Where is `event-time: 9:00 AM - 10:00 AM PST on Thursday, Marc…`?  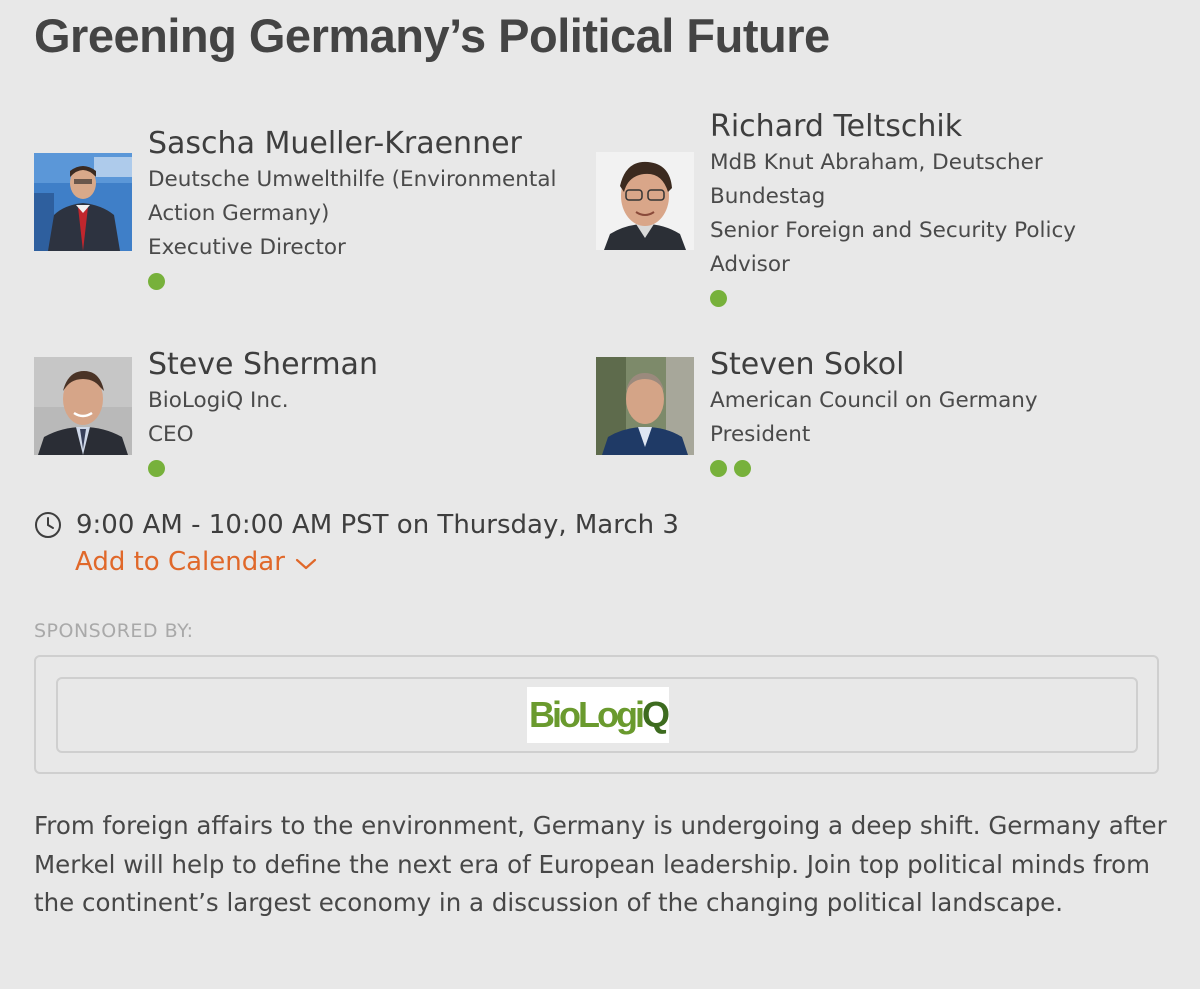 event-time: 9:00 AM - 10:00 AM PST on Thursday, Marc… is located at coordinates (356, 525).